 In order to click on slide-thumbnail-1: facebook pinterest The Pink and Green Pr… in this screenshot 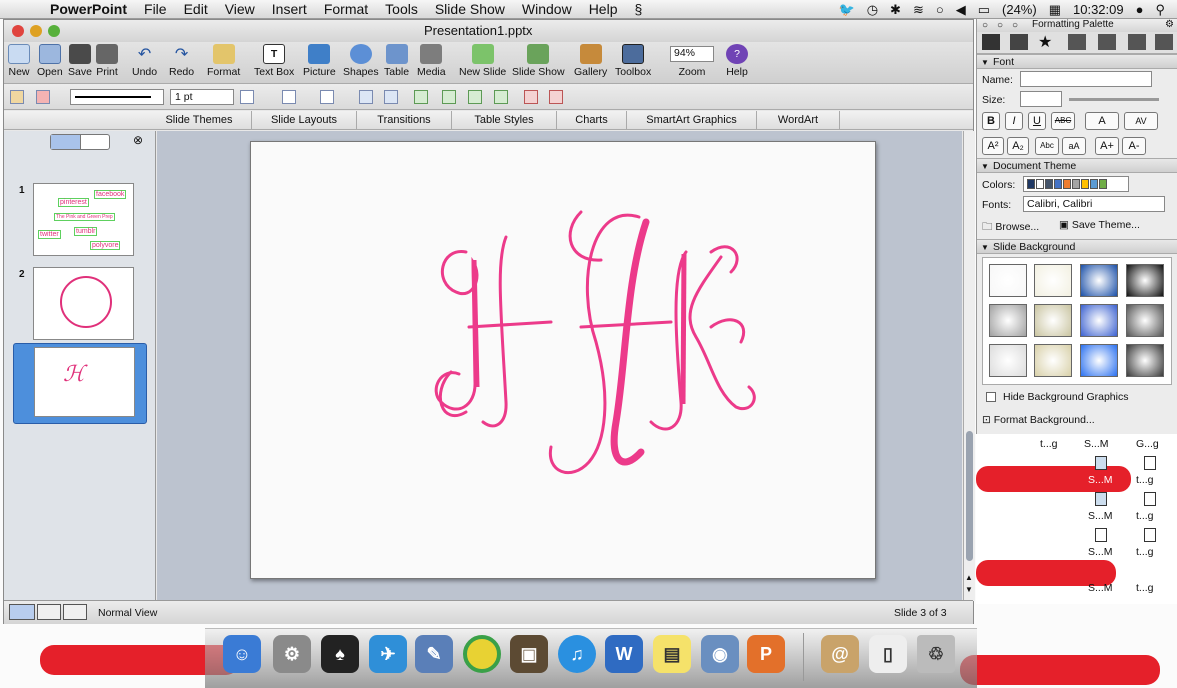, I will do `click(83, 219)`.